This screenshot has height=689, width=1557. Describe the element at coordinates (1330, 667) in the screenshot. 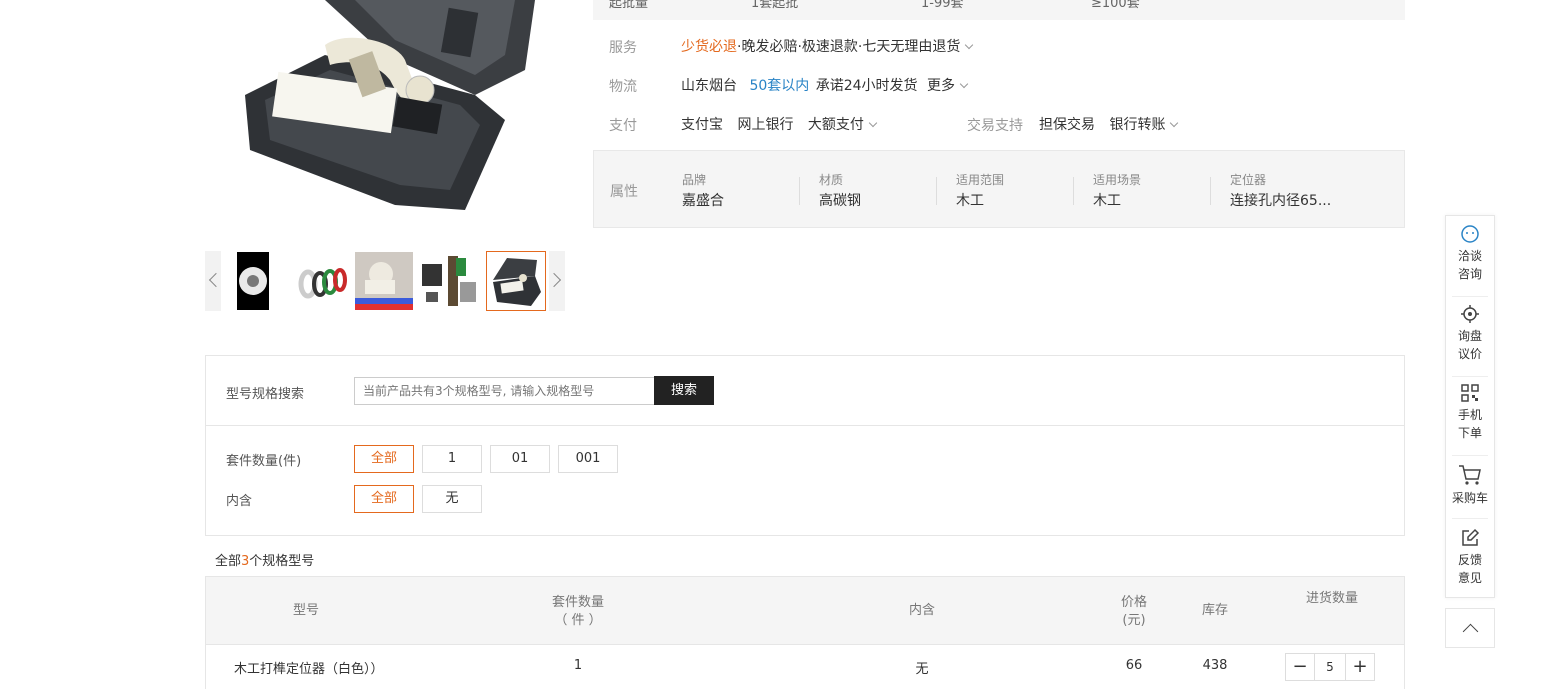

I see `quantity-input: 5` at that location.